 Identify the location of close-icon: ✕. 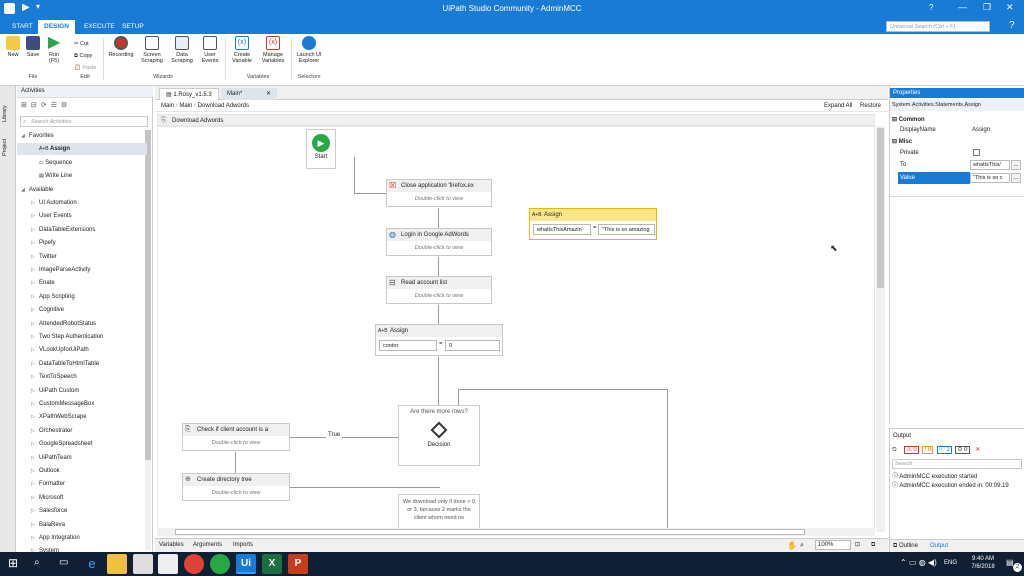
(1010, 7).